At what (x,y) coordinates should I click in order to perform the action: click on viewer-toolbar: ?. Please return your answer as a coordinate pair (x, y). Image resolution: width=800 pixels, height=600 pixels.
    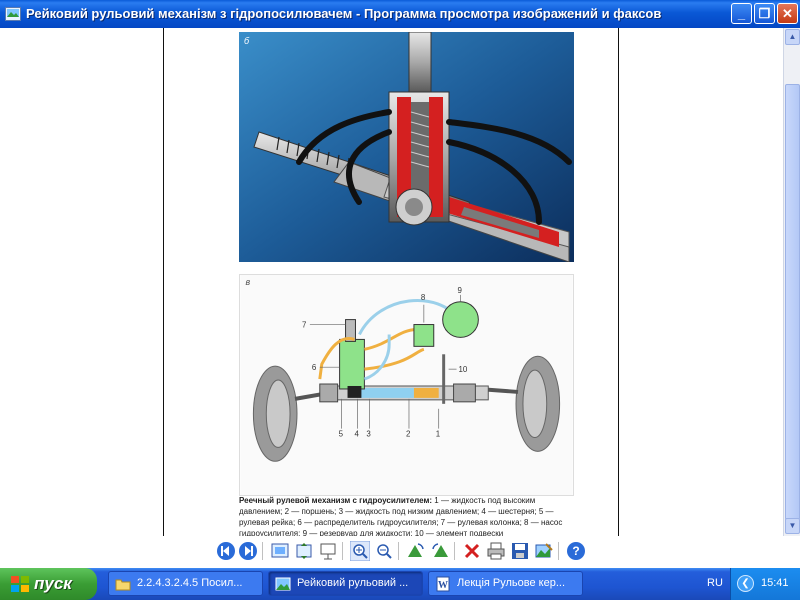
    Looking at the image, I should click on (400, 551).